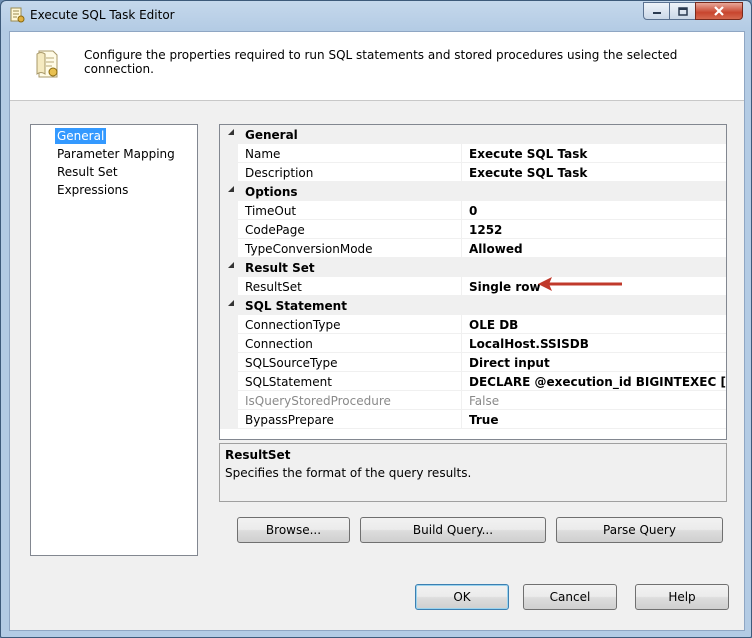 This screenshot has height=638, width=752. I want to click on property-name: TimeOut, so click(271, 211).